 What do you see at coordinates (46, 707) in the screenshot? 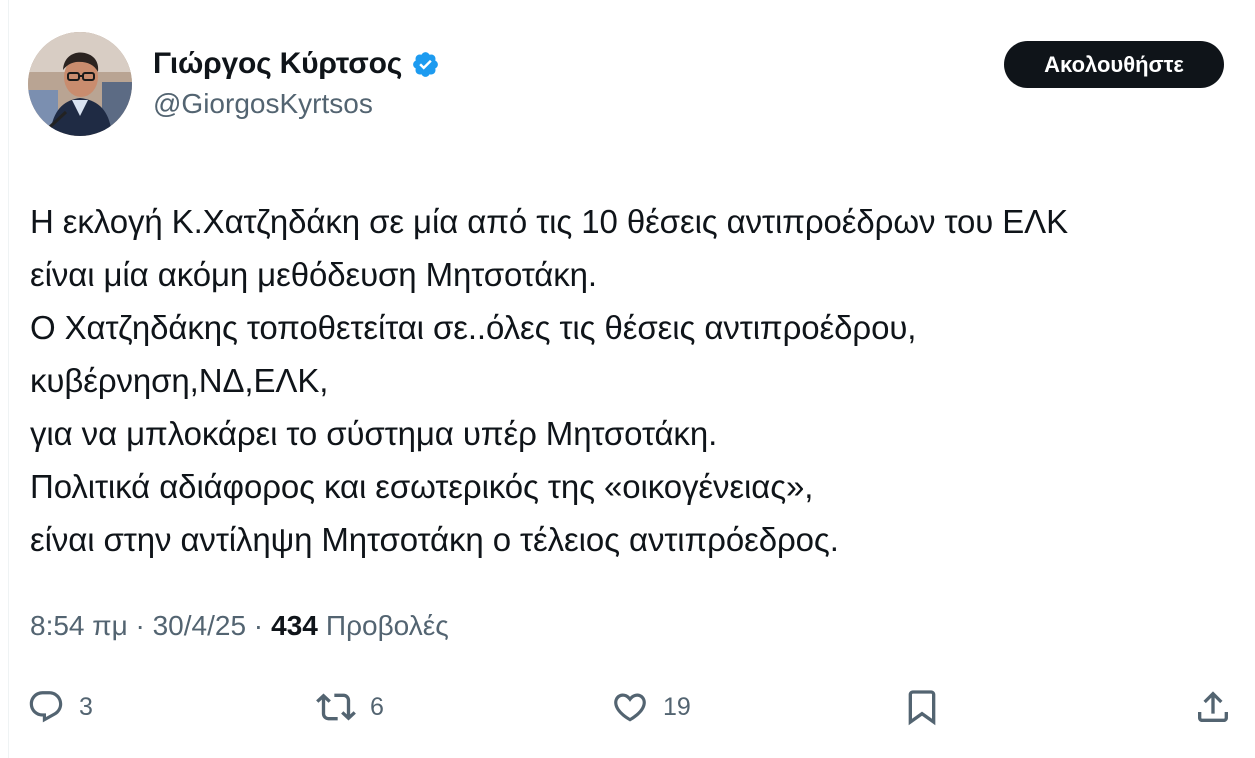
I see `reply-icon` at bounding box center [46, 707].